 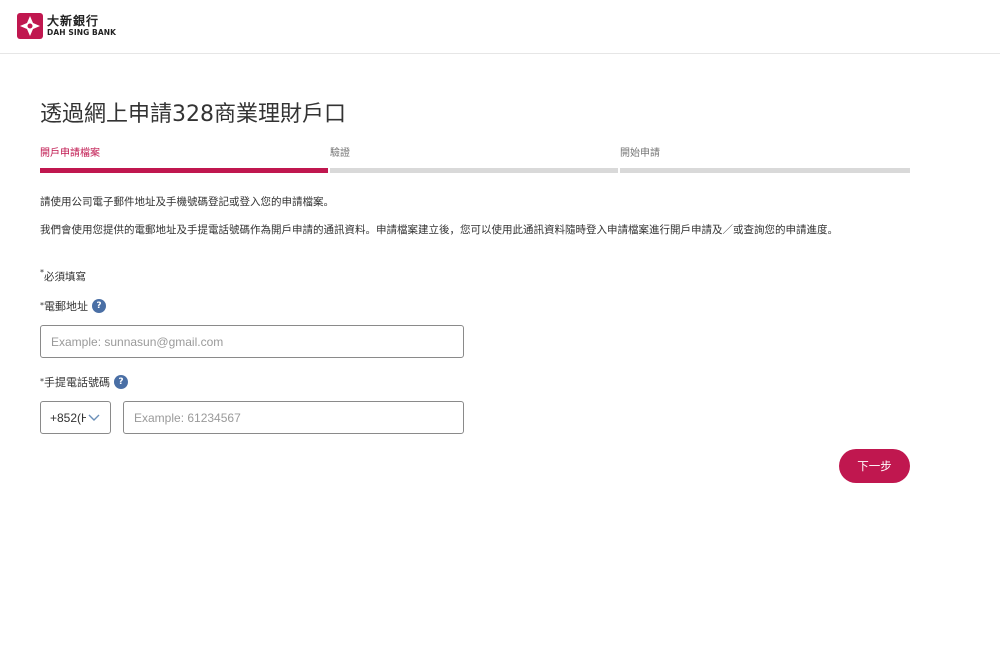 I want to click on step-label: 開戶申請檔案, so click(x=70, y=153).